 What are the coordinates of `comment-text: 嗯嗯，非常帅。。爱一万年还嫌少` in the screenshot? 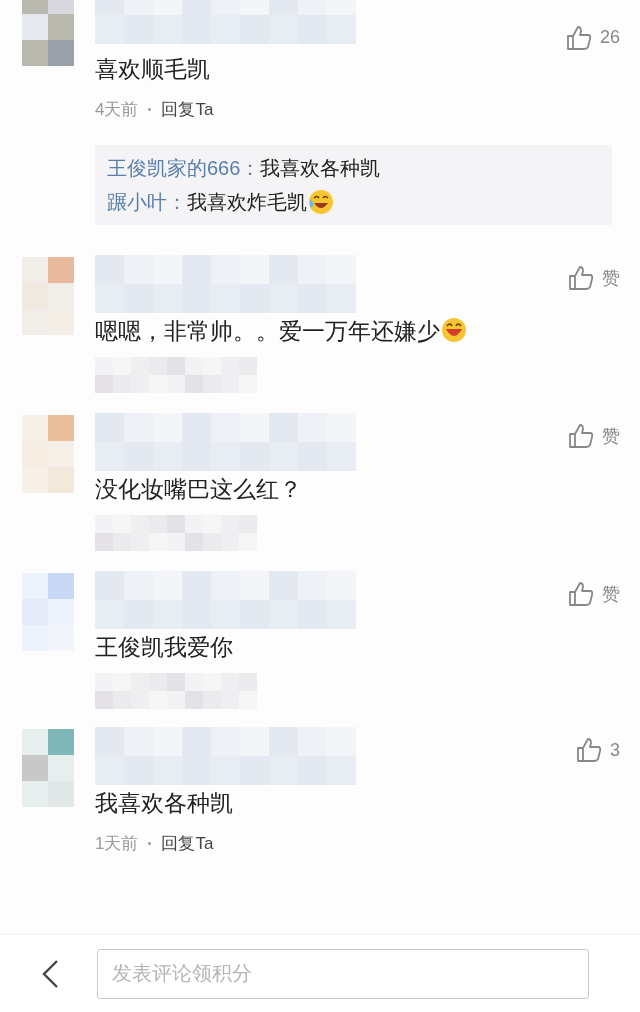 It's located at (357, 330).